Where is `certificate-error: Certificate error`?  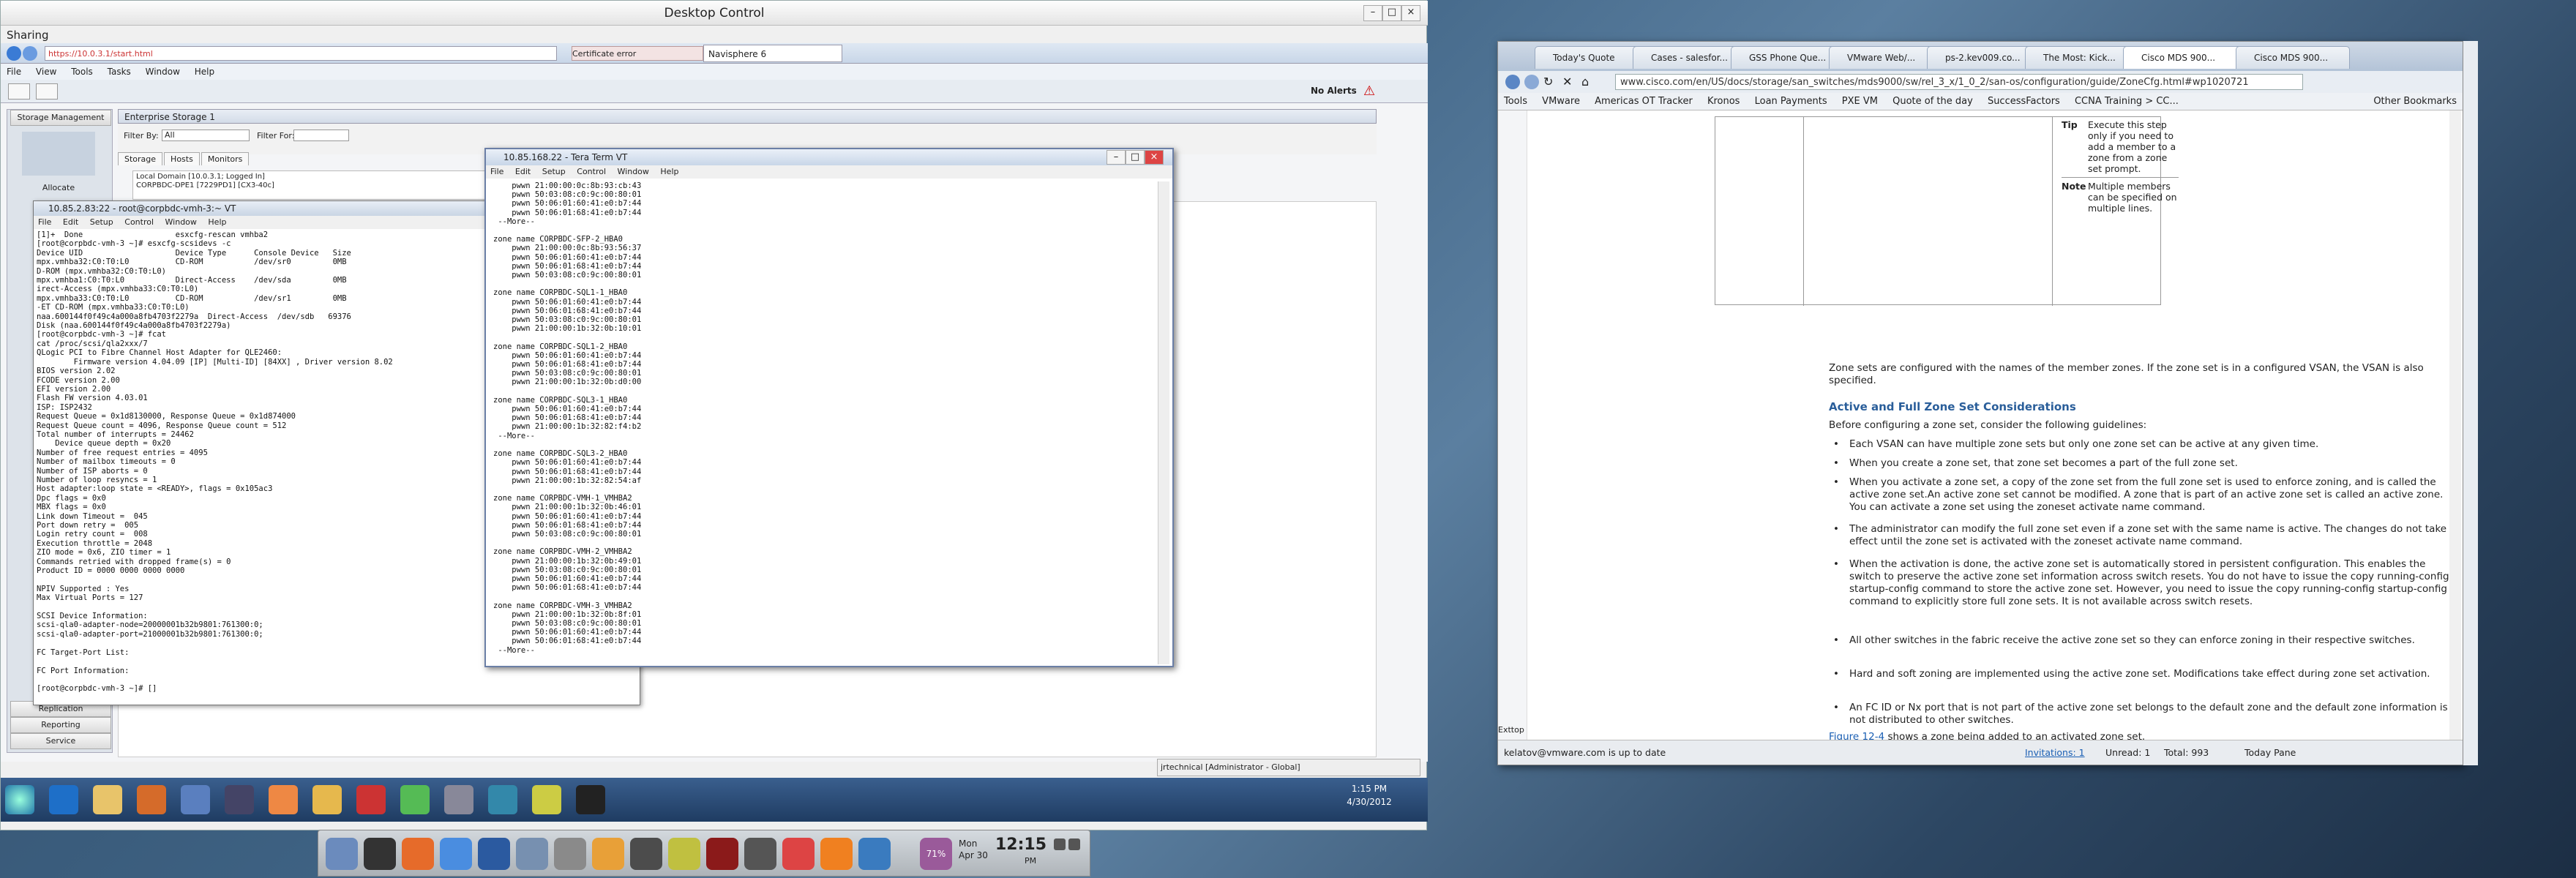
certificate-error: Certificate error is located at coordinates (637, 53).